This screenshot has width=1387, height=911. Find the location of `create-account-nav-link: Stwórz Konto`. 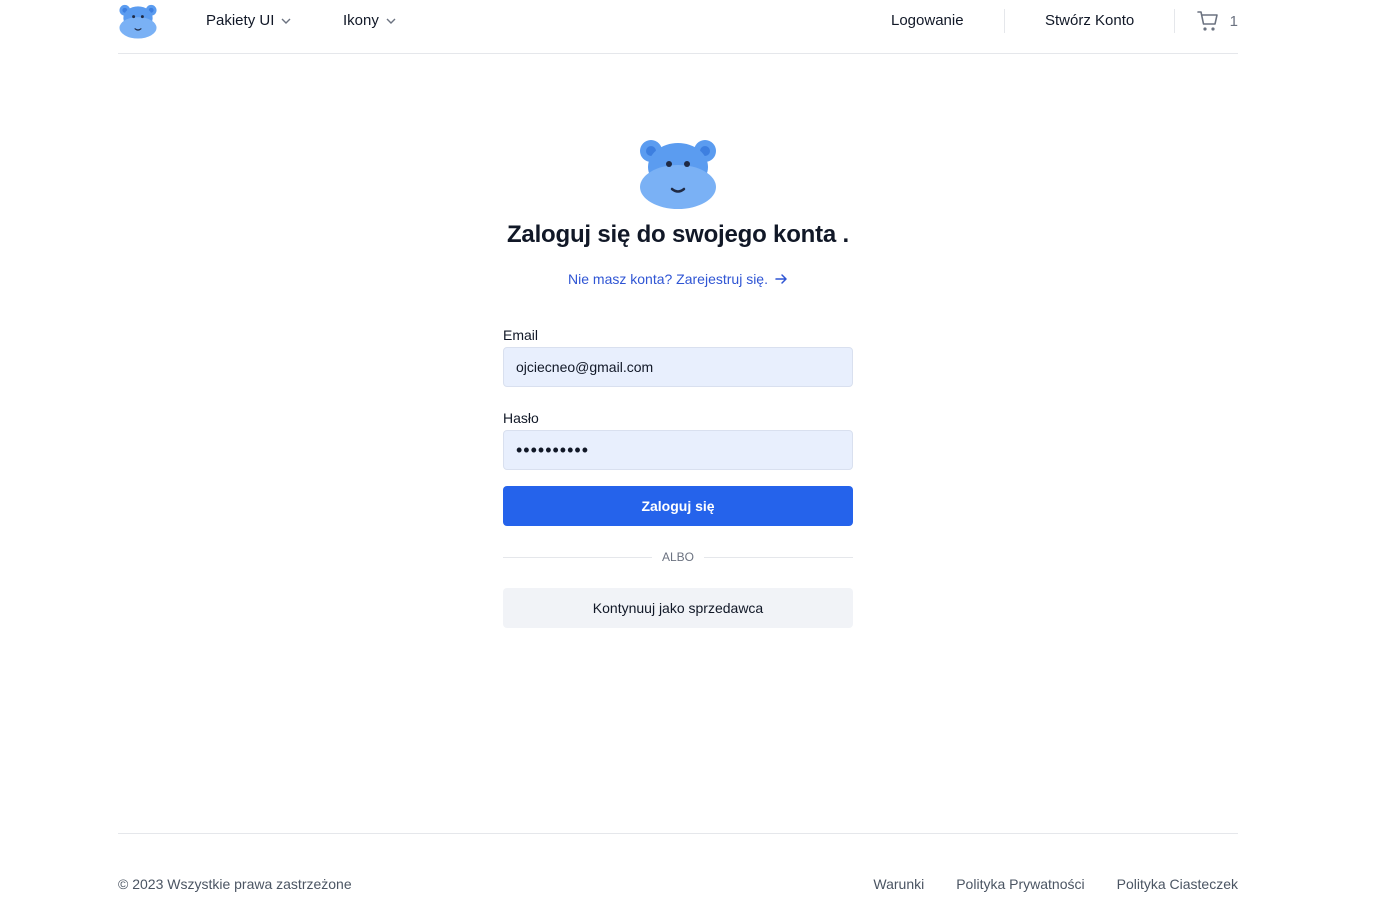

create-account-nav-link: Stwórz Konto is located at coordinates (1089, 20).